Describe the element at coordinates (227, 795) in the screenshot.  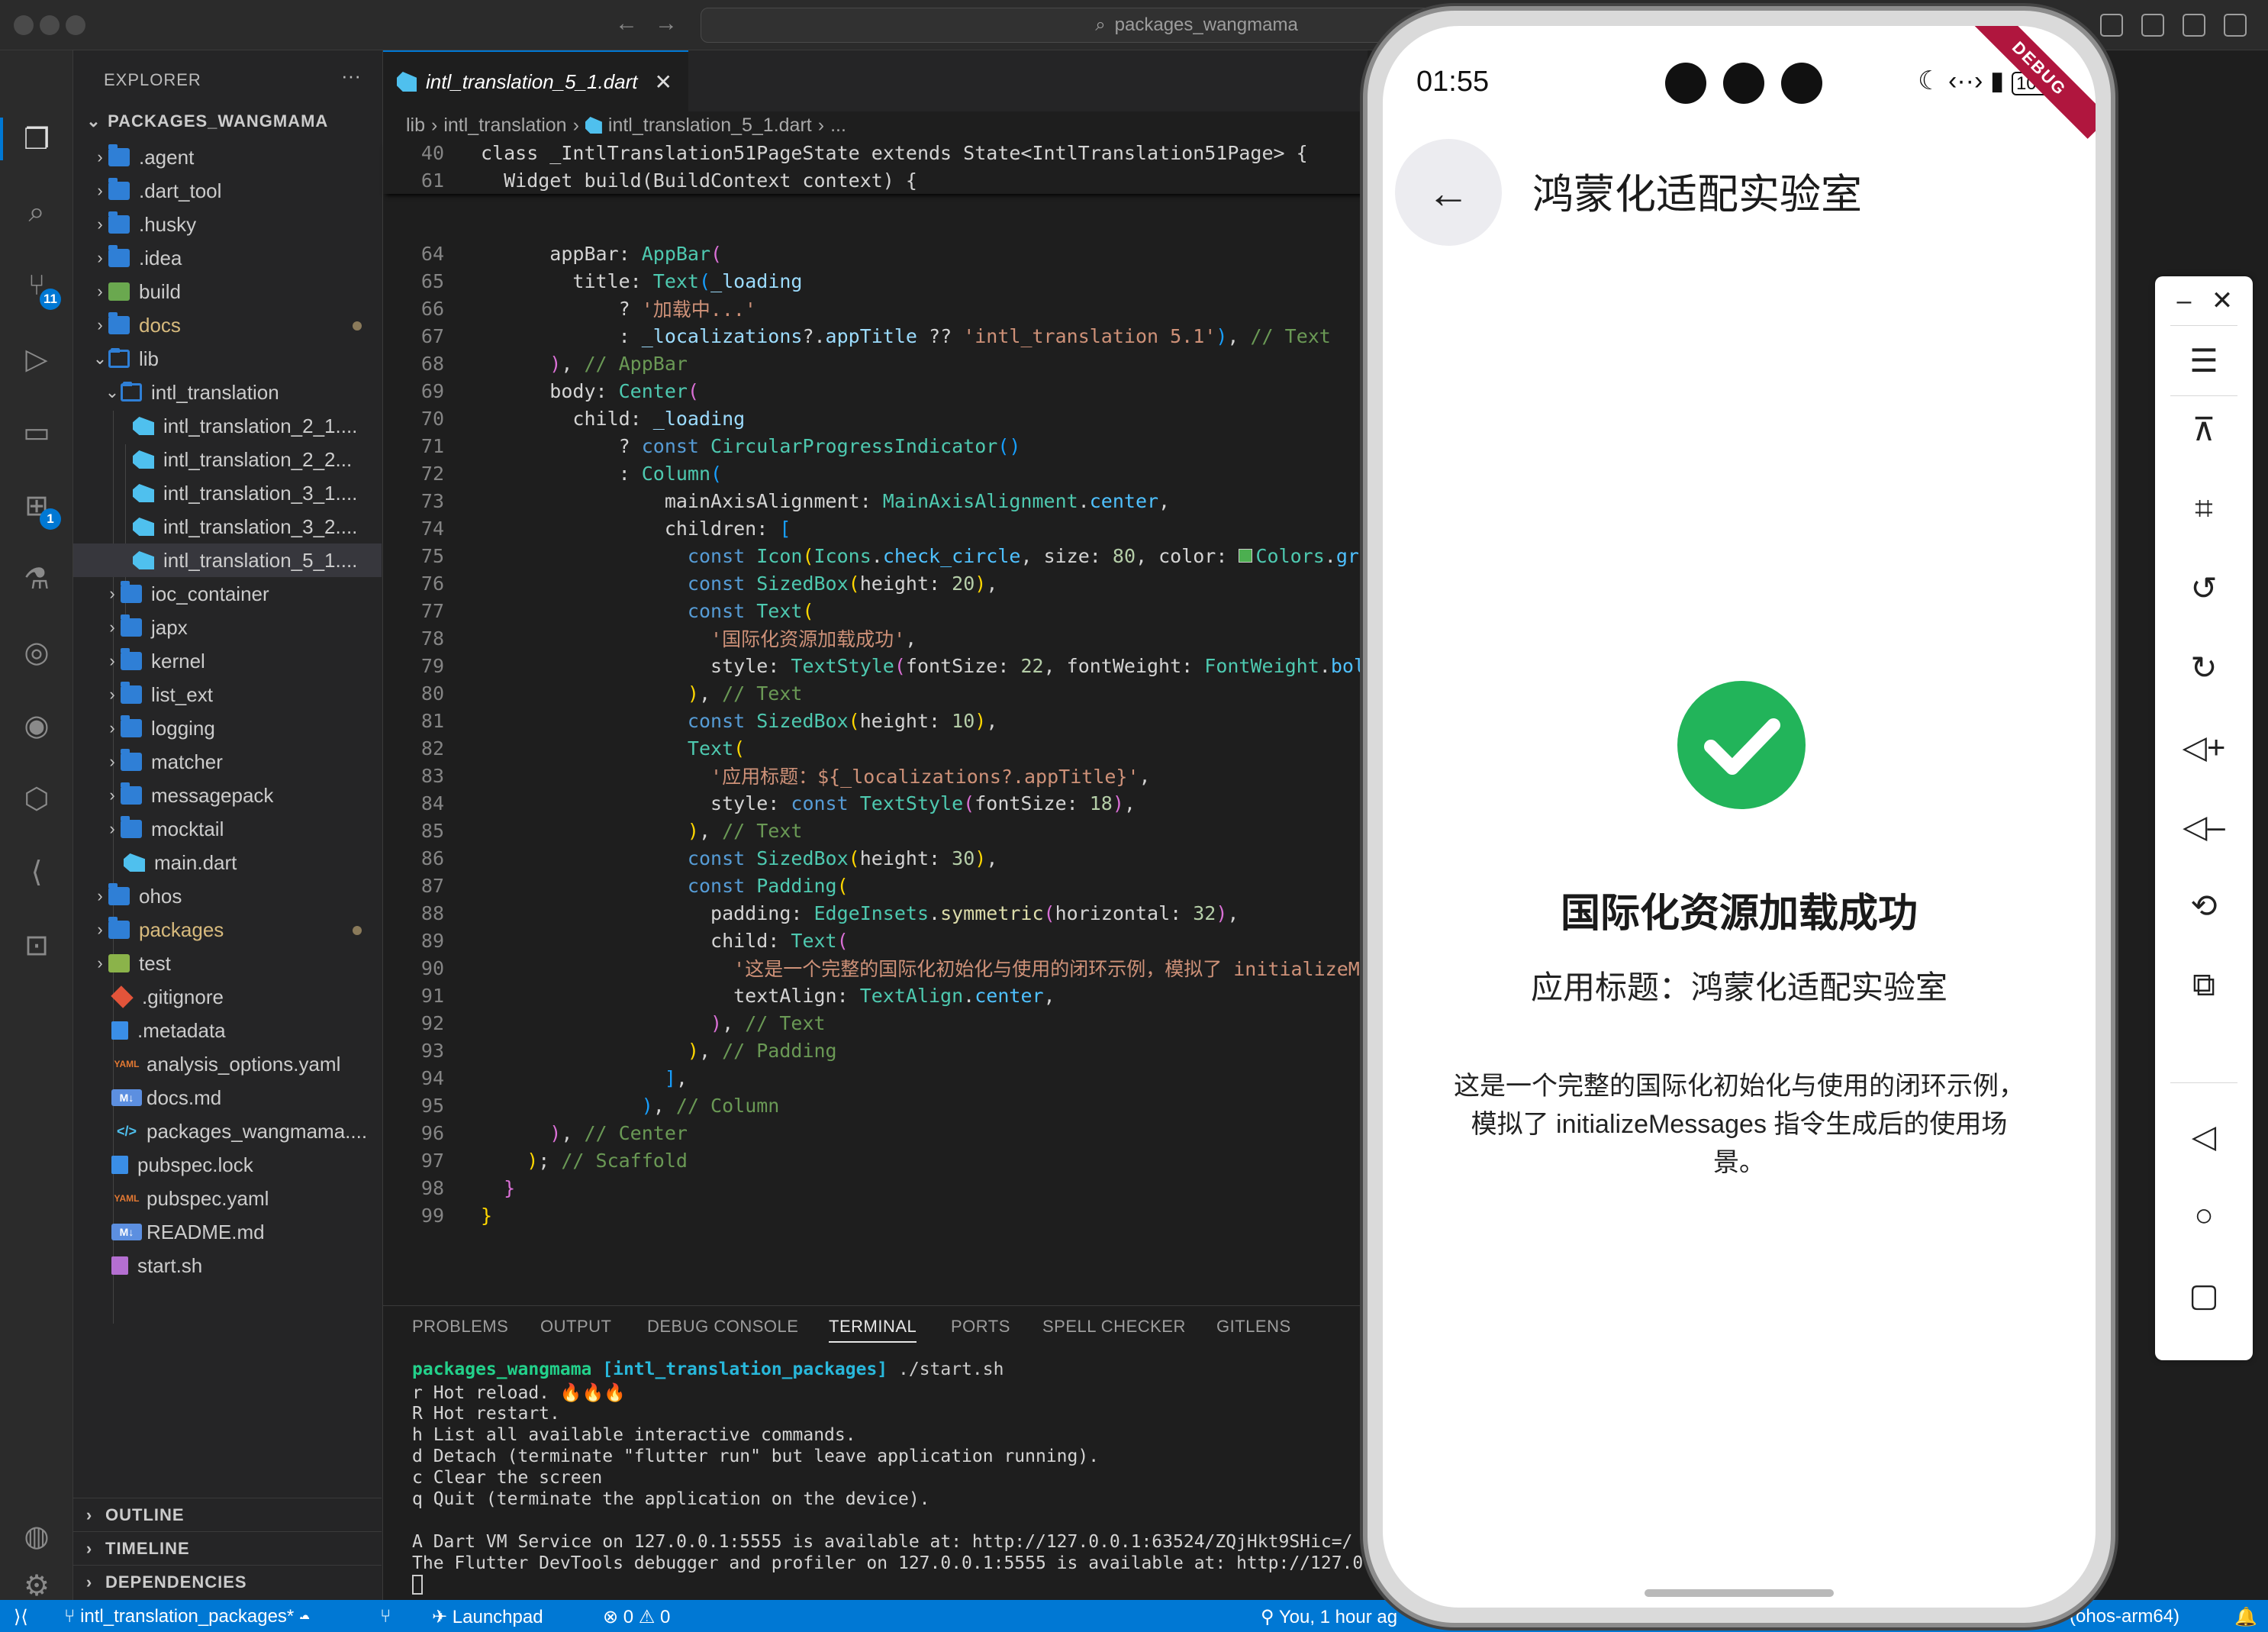
I see `tree-folder-messagepack: › messagepack` at that location.